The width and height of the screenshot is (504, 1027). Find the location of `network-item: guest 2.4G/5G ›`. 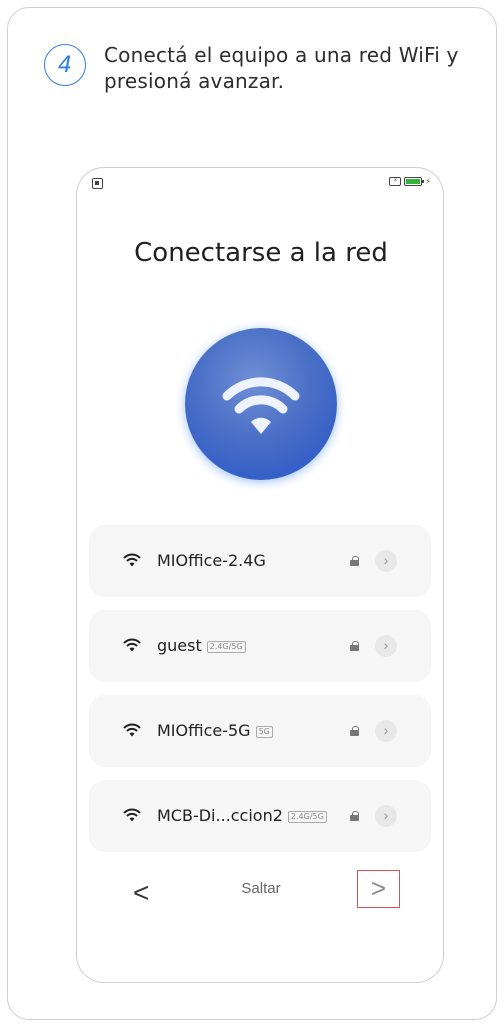

network-item: guest 2.4G/5G › is located at coordinates (260, 646).